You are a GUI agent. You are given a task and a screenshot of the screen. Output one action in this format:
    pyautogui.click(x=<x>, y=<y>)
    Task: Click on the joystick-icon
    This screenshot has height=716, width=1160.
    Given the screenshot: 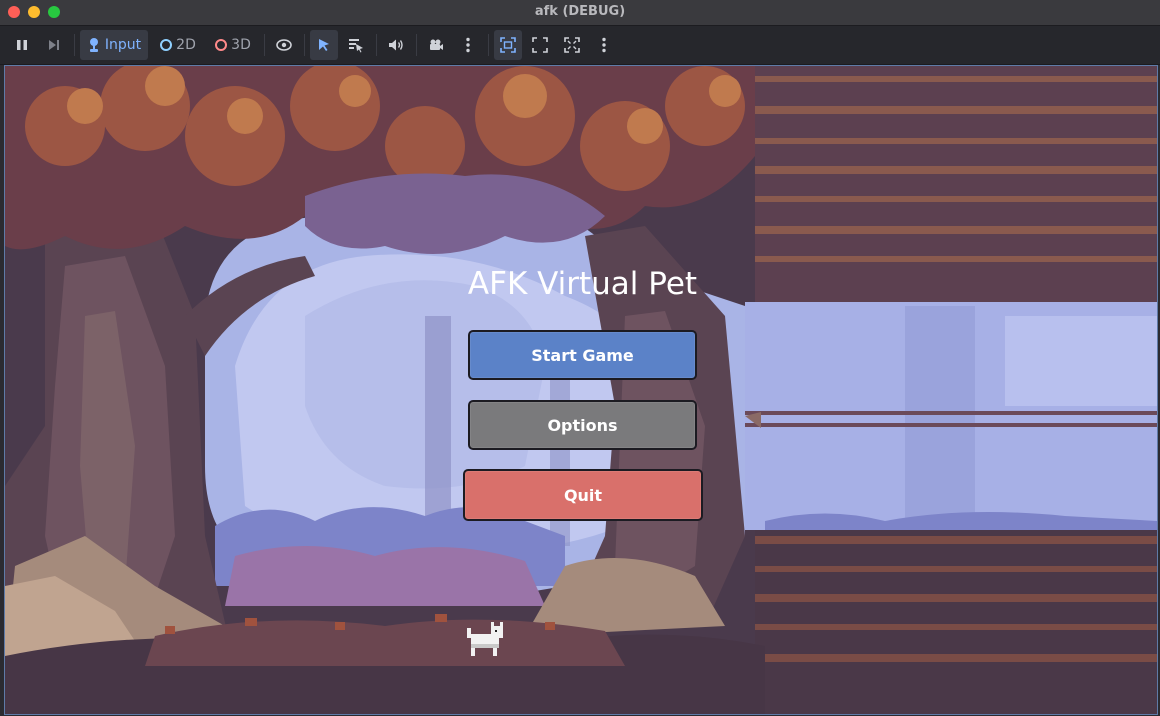 What is the action you would take?
    pyautogui.click(x=93, y=45)
    